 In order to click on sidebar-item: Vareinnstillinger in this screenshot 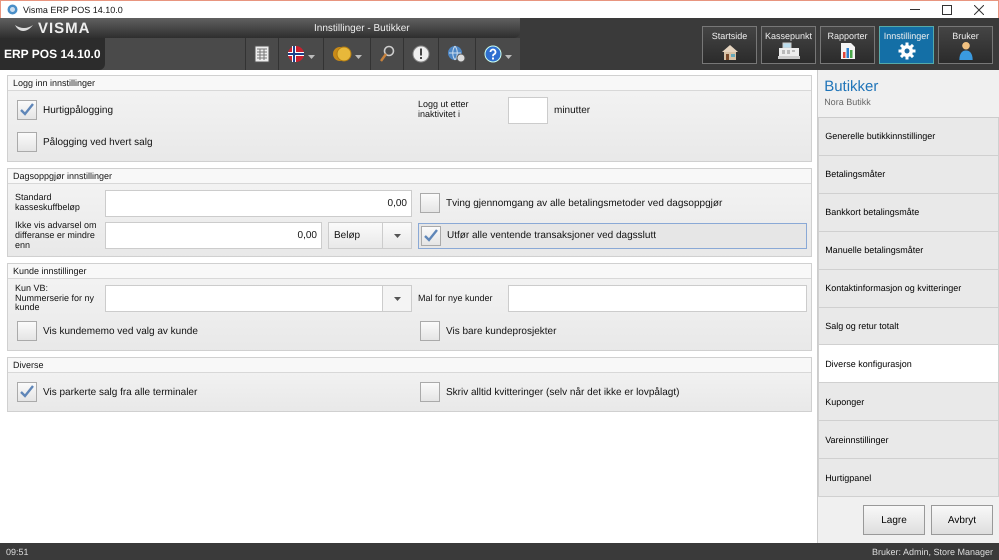, I will do `click(908, 440)`.